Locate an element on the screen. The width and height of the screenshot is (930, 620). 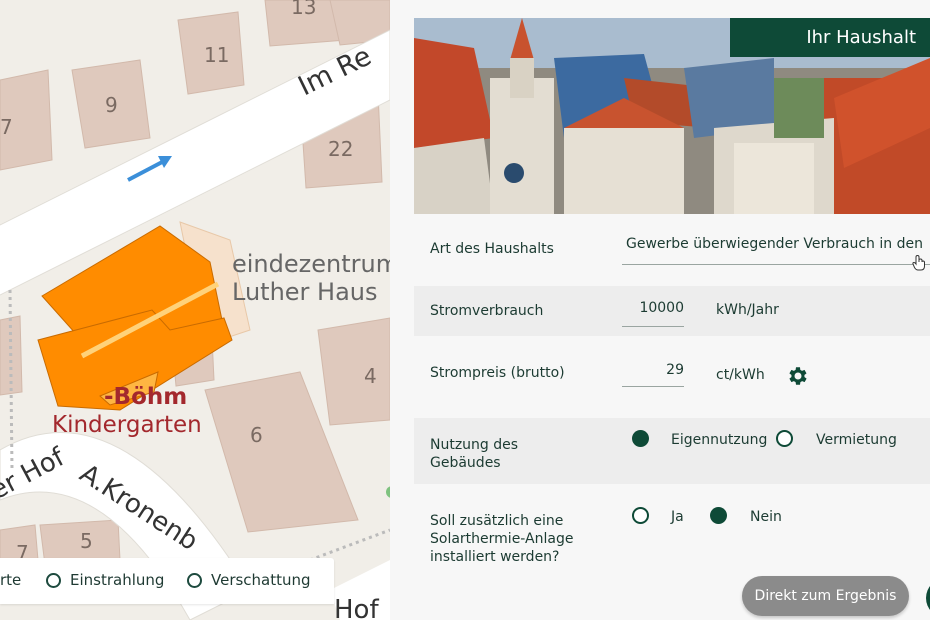
poi-label: Luther Haus is located at coordinates (305, 292).